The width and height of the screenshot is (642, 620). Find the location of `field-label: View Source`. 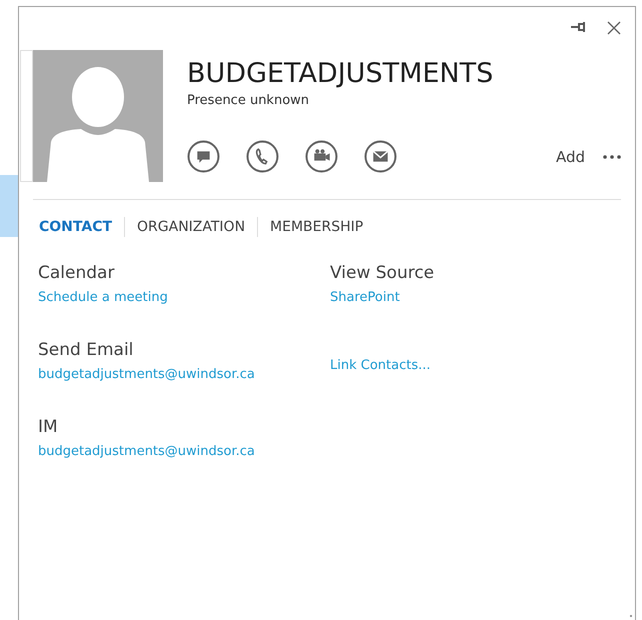

field-label: View Source is located at coordinates (382, 273).